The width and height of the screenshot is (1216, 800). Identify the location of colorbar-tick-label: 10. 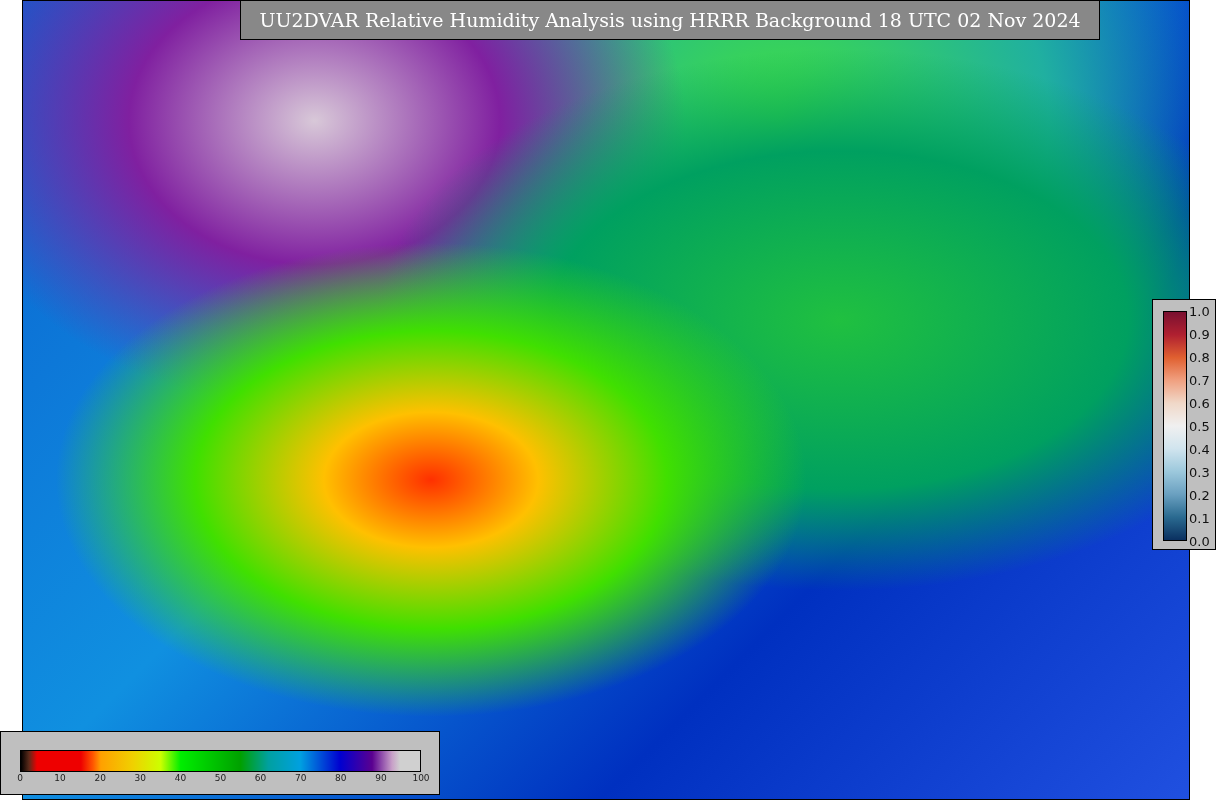
(60, 778).